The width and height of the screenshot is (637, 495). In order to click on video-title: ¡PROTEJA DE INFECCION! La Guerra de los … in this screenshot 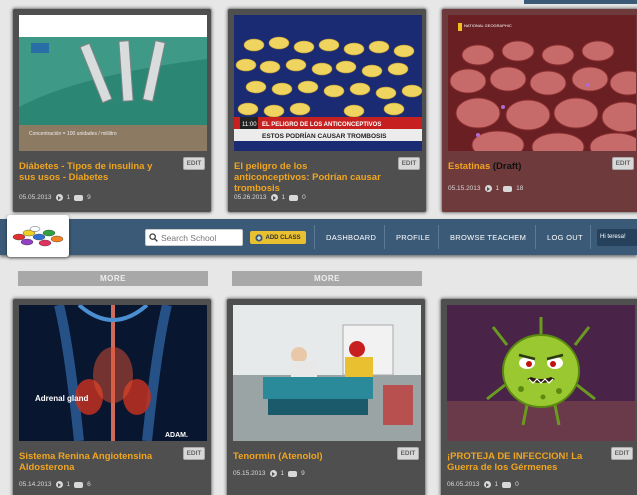, I will do `click(522, 462)`.